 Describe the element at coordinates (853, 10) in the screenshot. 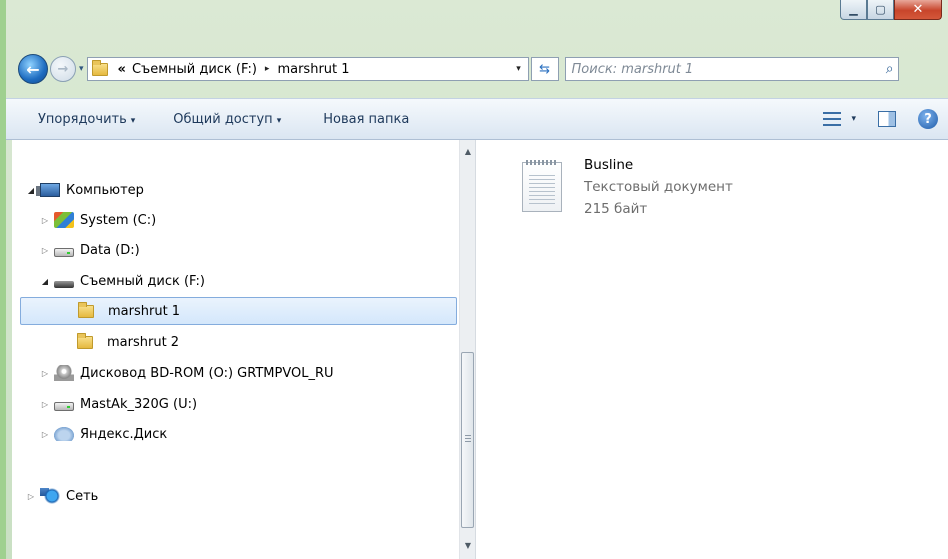

I see `minimize-button: ▁` at that location.